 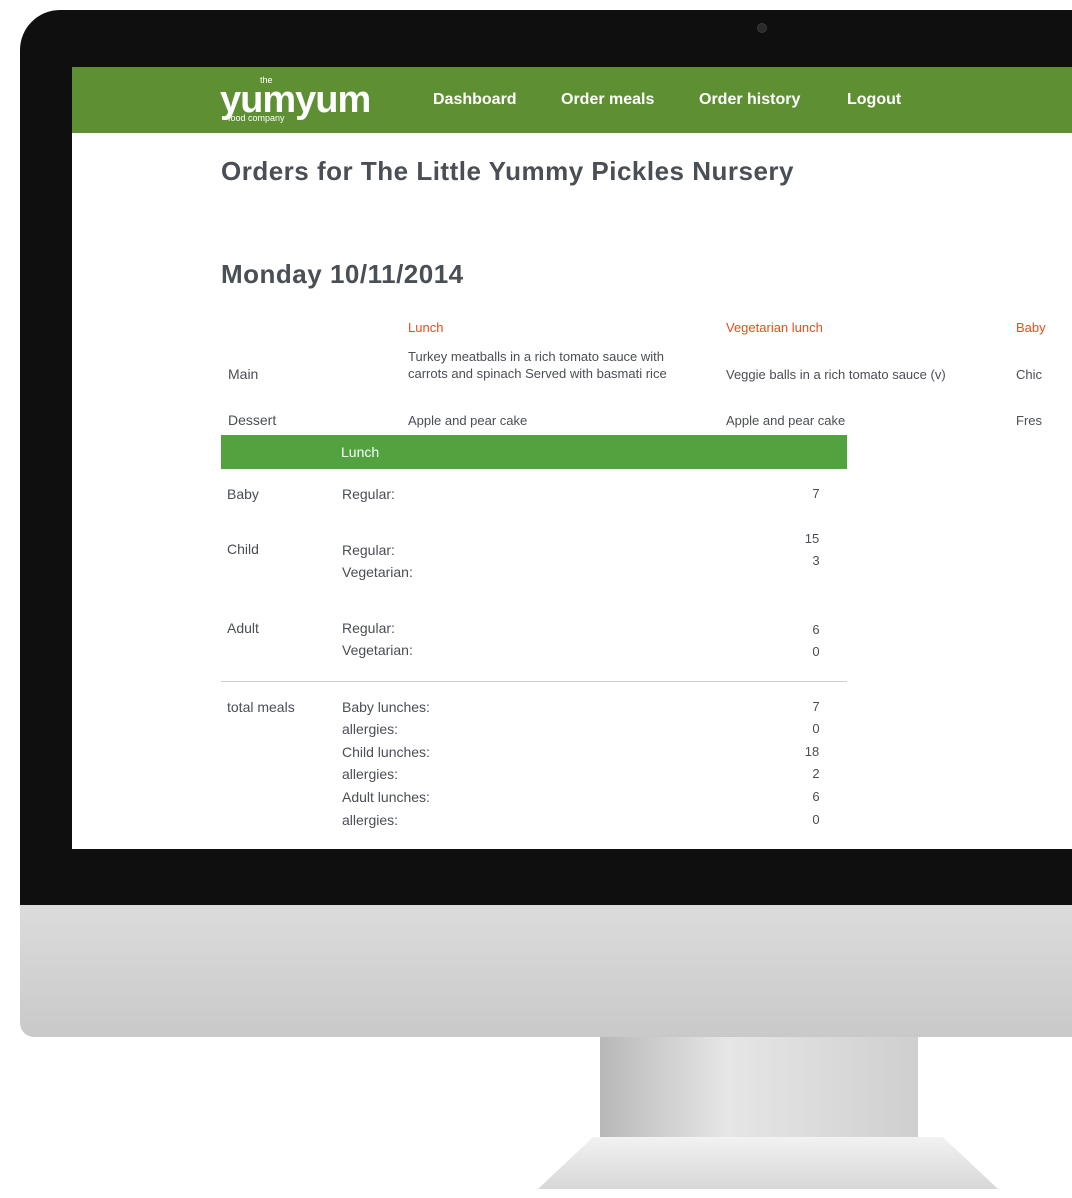 What do you see at coordinates (786, 420) in the screenshot?
I see `menu-dessert-vegetarian: Apple and pear cake` at bounding box center [786, 420].